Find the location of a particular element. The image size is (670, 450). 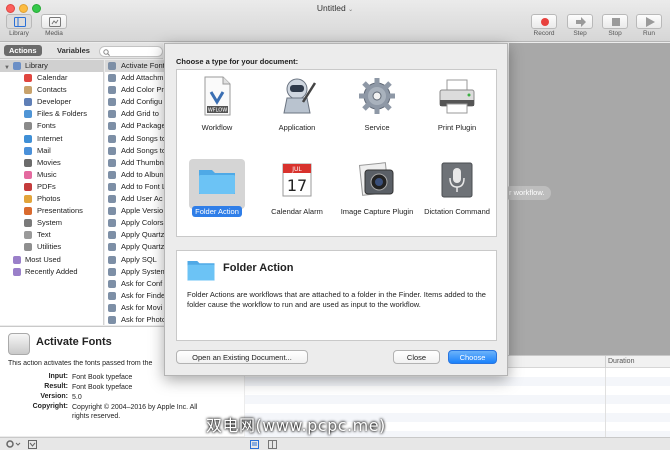

type-calendar-alarm: JUL 17 Calendar Alarm is located at coordinates (297, 196).